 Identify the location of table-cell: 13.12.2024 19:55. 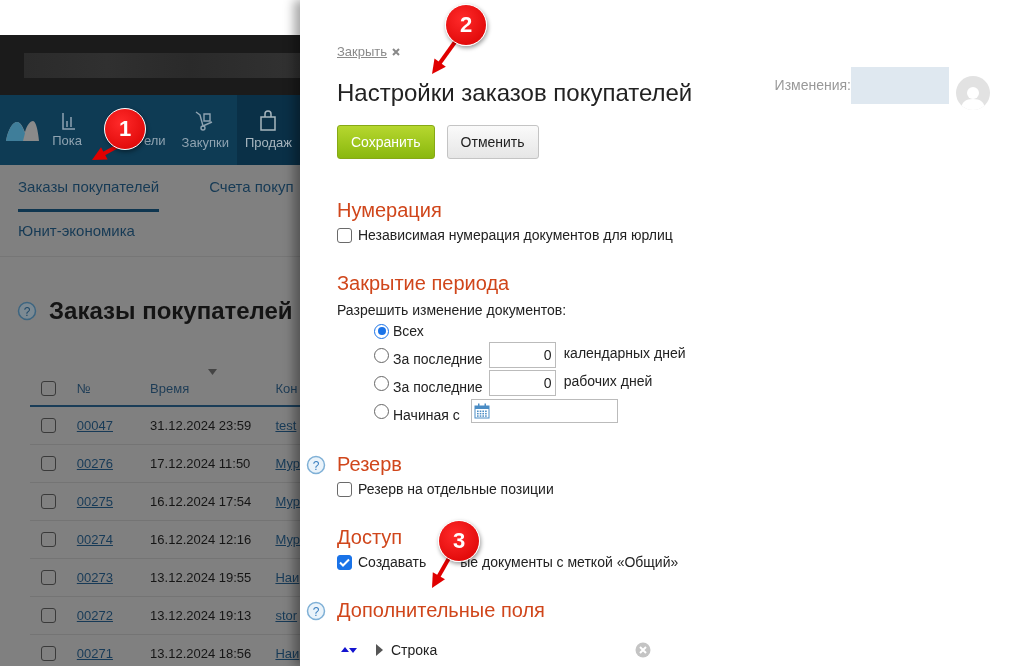
(201, 577).